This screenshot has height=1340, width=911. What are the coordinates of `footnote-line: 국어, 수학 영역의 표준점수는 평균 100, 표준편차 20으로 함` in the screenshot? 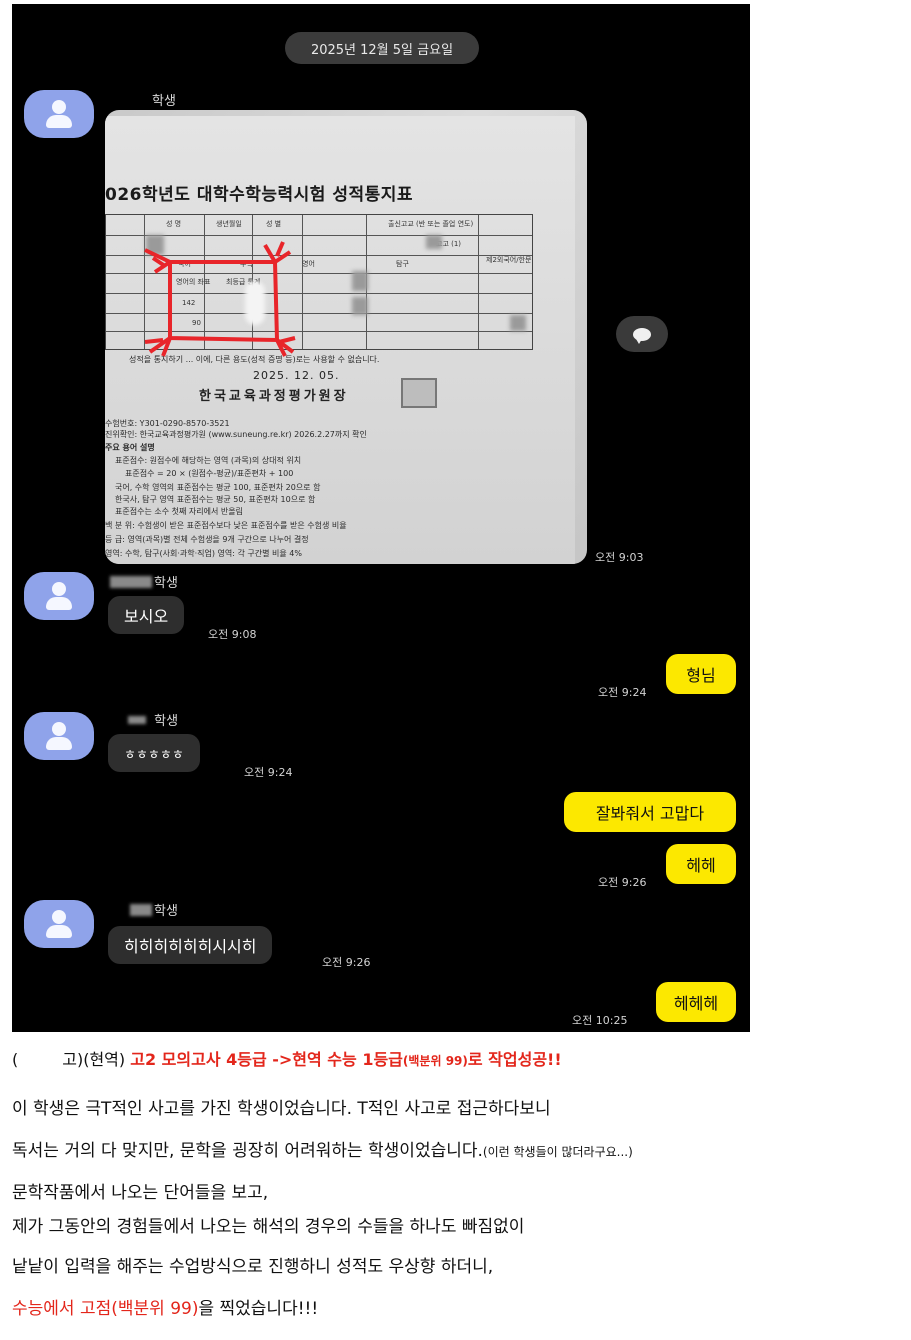 It's located at (218, 487).